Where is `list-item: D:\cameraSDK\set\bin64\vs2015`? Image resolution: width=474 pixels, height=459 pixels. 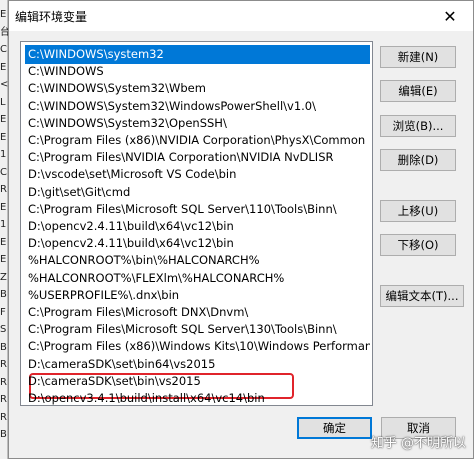
list-item: D:\cameraSDK\set\bin64\vs2015 is located at coordinates (197, 364).